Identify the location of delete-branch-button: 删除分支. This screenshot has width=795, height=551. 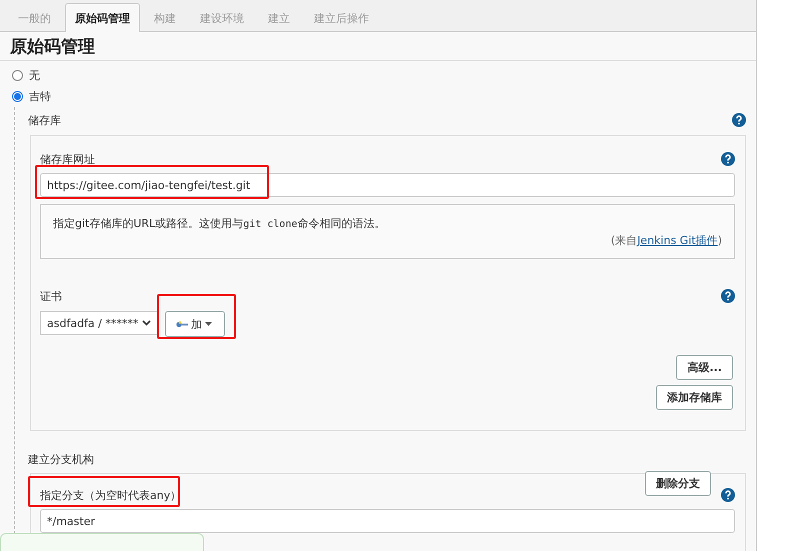
(678, 483).